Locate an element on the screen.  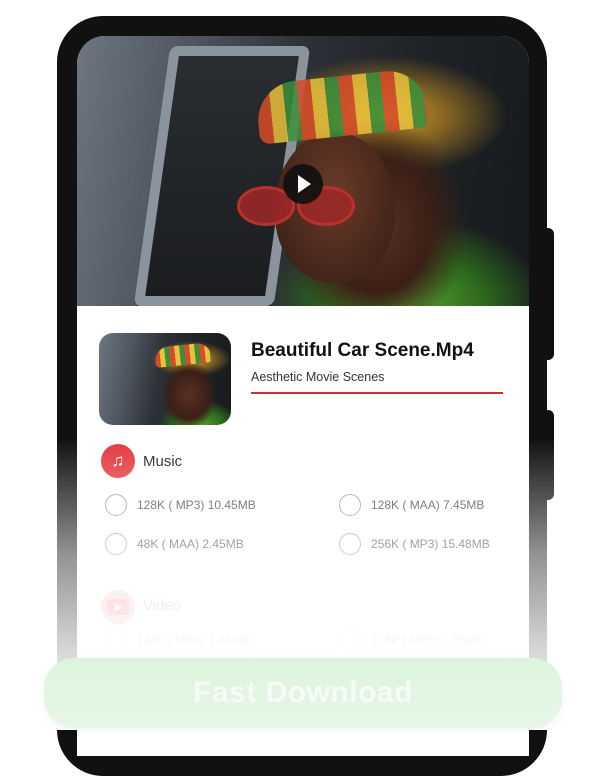
music-option: 256K ( MP3) 15.48MB is located at coordinates (414, 544).